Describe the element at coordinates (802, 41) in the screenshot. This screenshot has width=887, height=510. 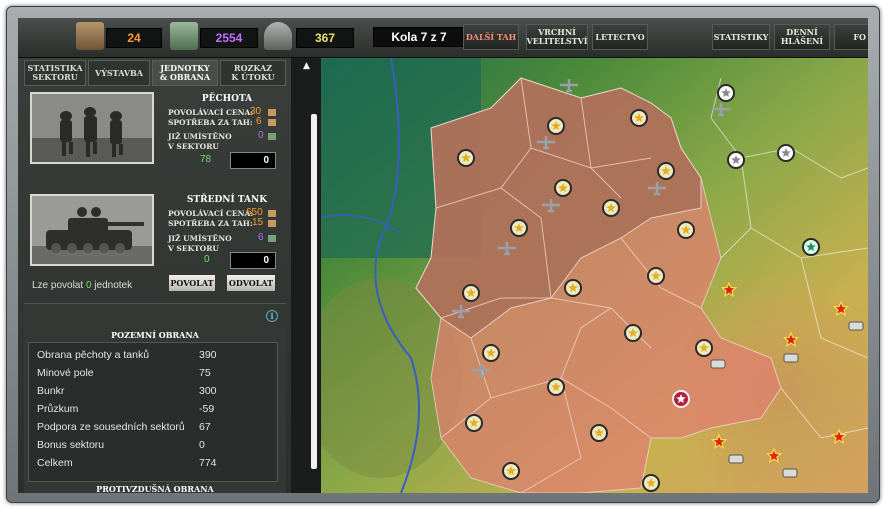
I see `daily-report-label-2: HLÁŠENÍ` at that location.